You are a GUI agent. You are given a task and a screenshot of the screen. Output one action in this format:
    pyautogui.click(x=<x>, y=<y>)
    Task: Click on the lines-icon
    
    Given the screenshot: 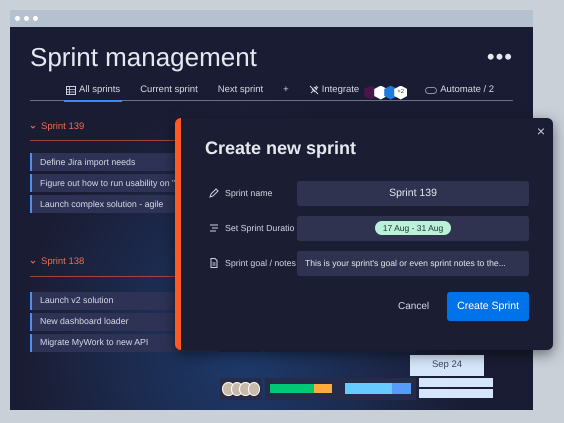 What is the action you would take?
    pyautogui.click(x=214, y=228)
    